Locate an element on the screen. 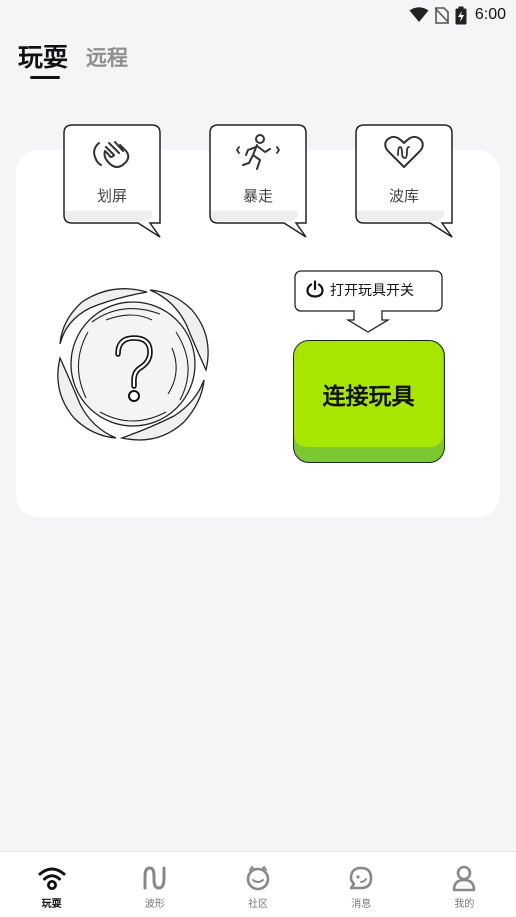 This screenshot has width=516, height=917. header-tabs: 玩耍 远程 is located at coordinates (73, 58).